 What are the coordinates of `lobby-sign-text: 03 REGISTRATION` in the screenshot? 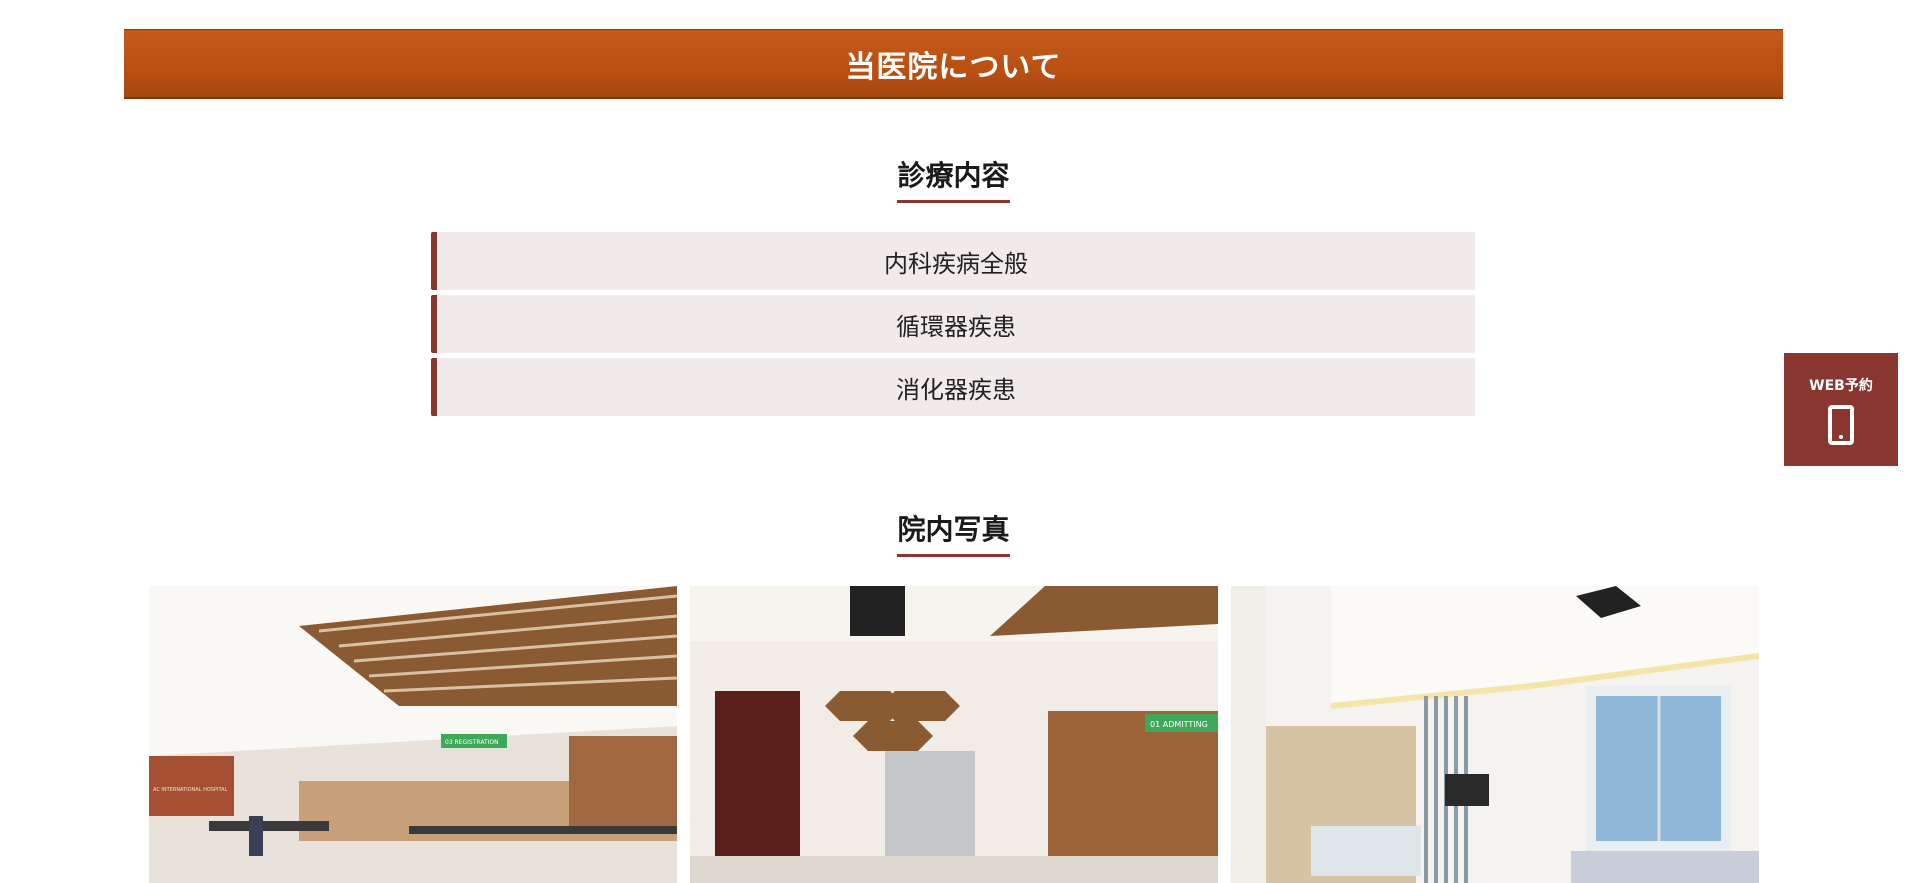 It's located at (472, 742).